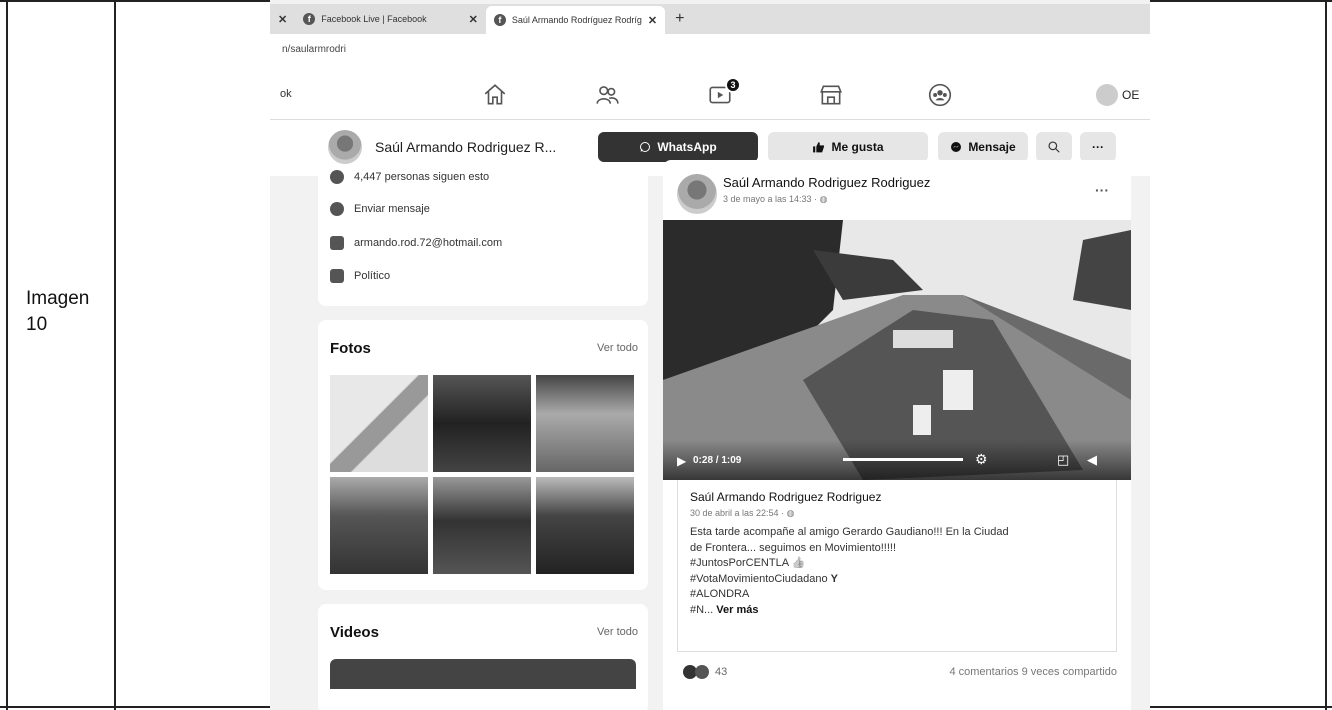 This screenshot has width=1332, height=710. Describe the element at coordinates (759, 578) in the screenshot. I see `hashtag-text: #VotaMovimientoCiudadano` at that location.